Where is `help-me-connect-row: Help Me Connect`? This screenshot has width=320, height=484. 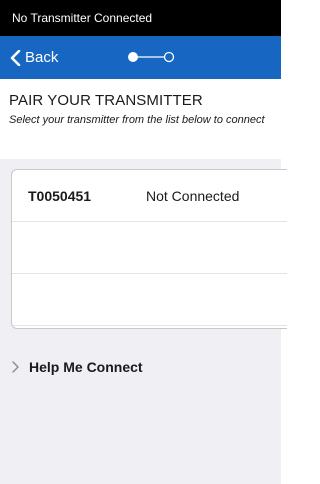
help-me-connect-row: Help Me Connect is located at coordinates (140, 367).